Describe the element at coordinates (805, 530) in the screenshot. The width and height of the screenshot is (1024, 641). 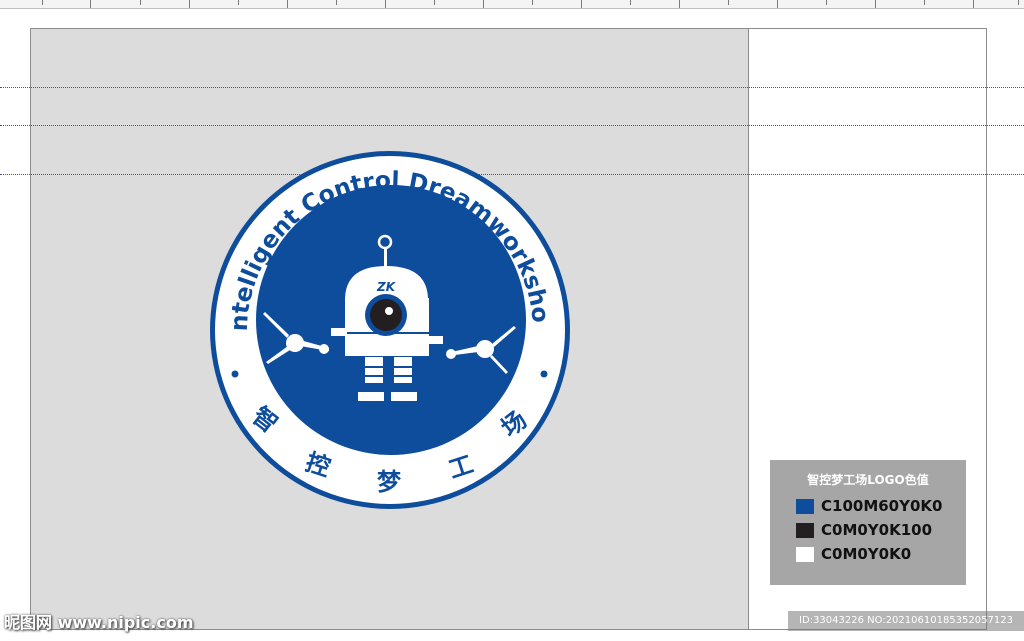
I see `legend-swatch-black` at that location.